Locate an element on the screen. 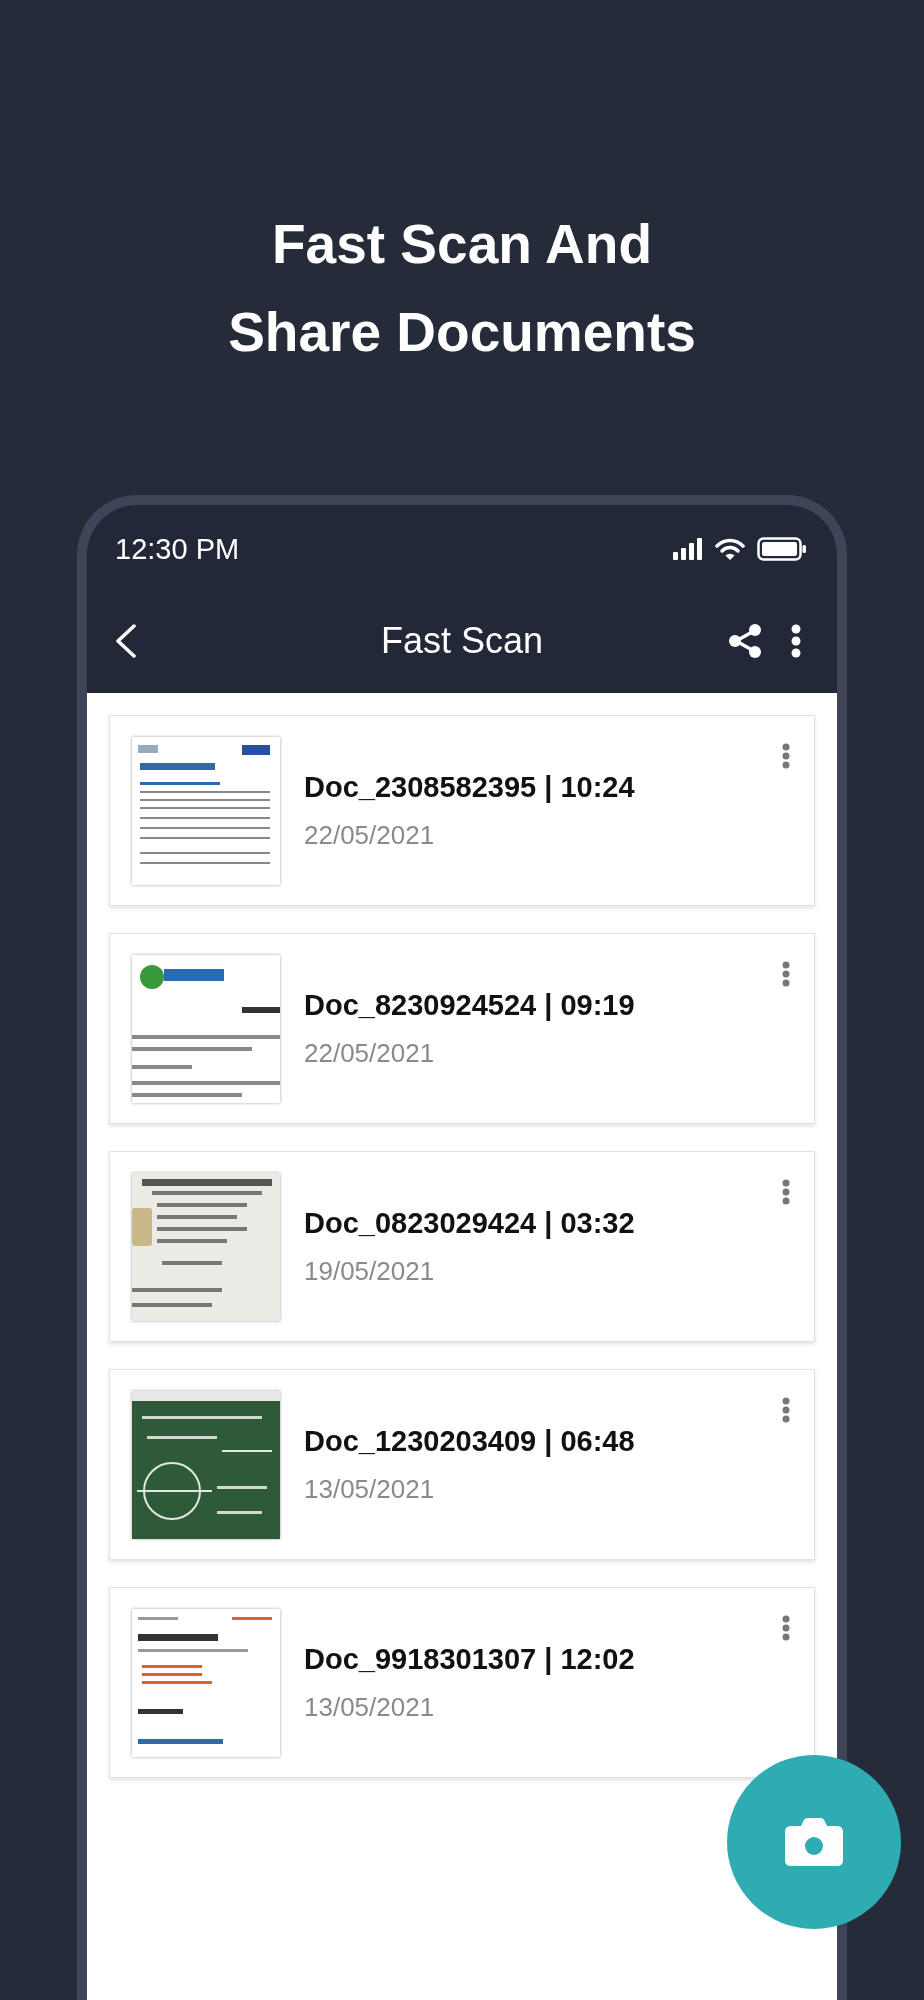 This screenshot has width=924, height=2000. back-icon is located at coordinates (126, 641).